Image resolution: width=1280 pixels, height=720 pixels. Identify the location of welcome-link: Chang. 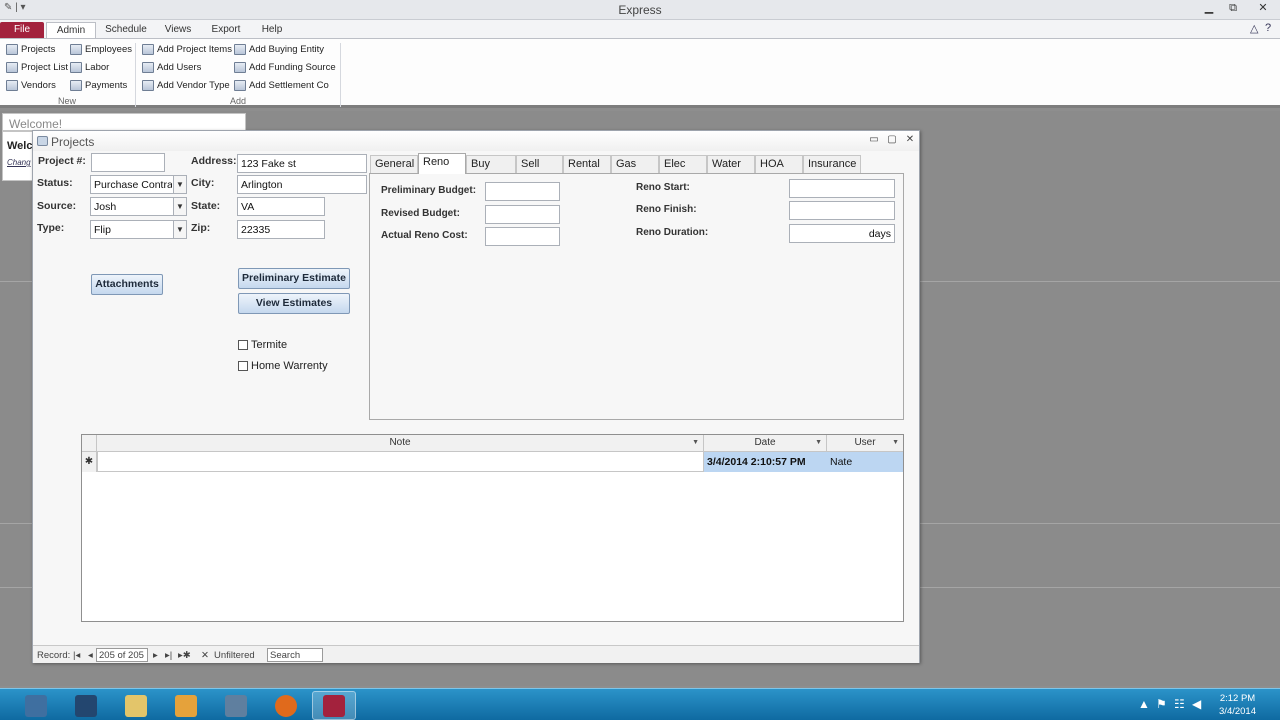
(19, 162).